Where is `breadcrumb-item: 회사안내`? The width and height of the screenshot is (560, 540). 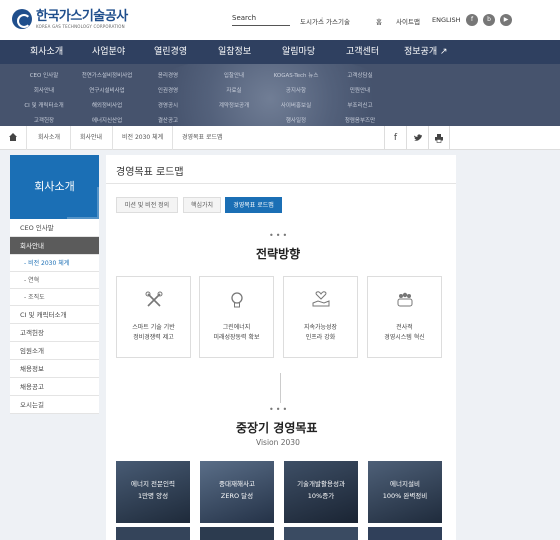 breadcrumb-item: 회사안내 is located at coordinates (91, 138).